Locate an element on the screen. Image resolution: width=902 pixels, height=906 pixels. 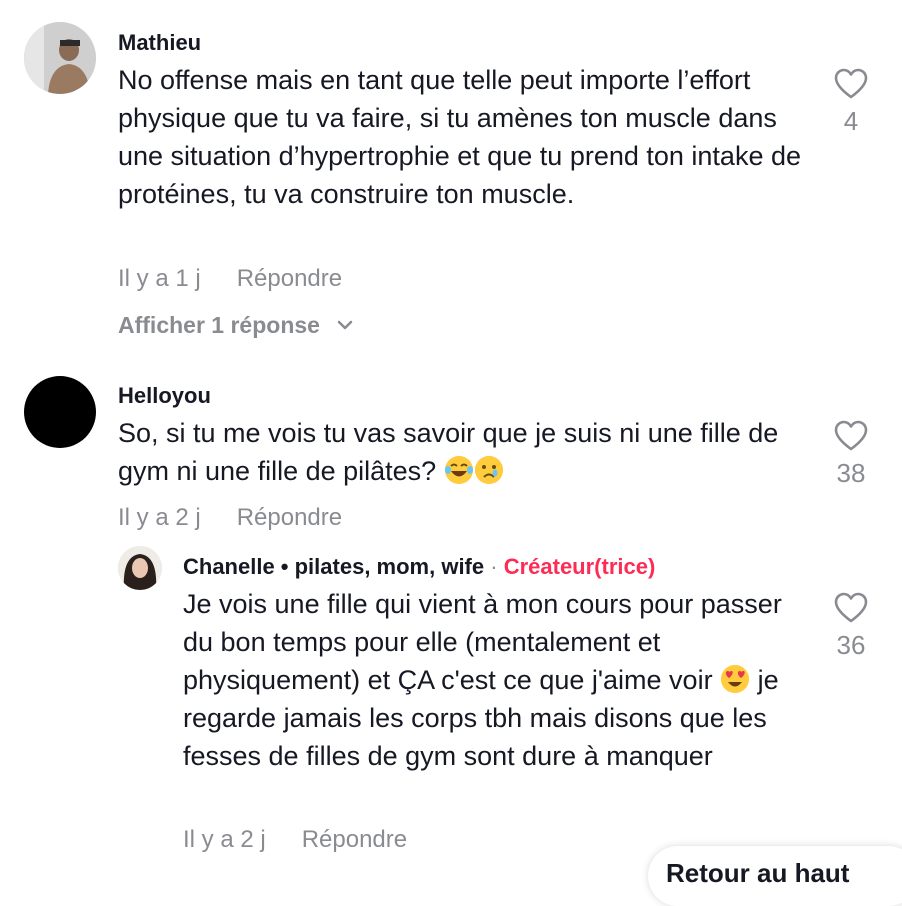
view-replies-button: Afficher 1 réponse is located at coordinates (236, 325).